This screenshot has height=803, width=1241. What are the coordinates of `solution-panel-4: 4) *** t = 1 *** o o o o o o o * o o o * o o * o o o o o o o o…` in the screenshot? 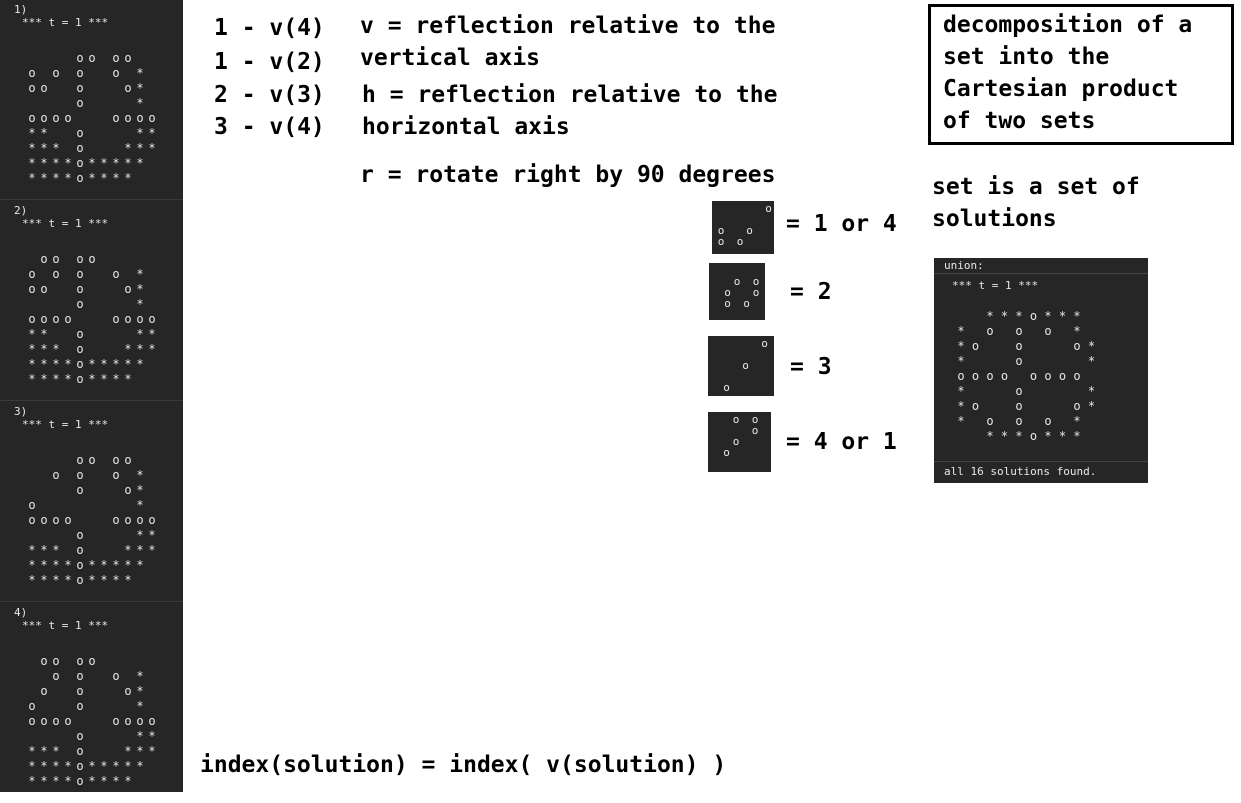 It's located at (91, 703).